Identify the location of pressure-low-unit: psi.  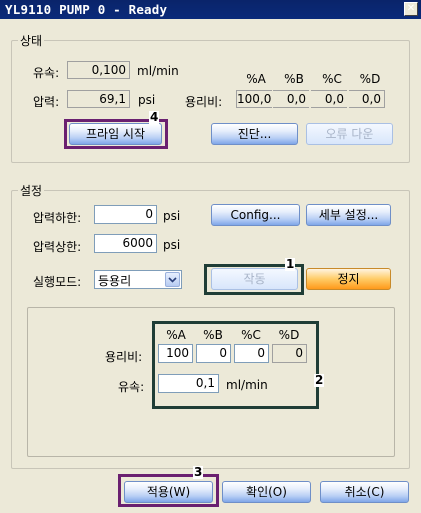
(172, 216).